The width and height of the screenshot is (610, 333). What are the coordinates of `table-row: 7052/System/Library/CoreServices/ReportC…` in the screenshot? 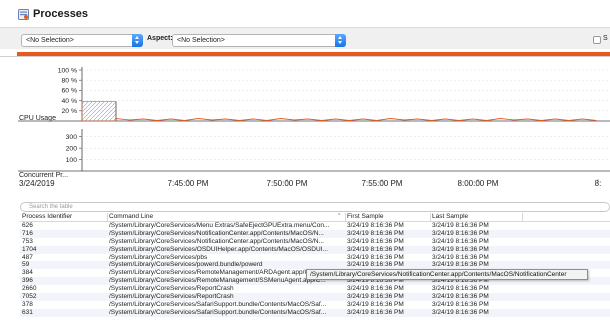 It's located at (315, 297).